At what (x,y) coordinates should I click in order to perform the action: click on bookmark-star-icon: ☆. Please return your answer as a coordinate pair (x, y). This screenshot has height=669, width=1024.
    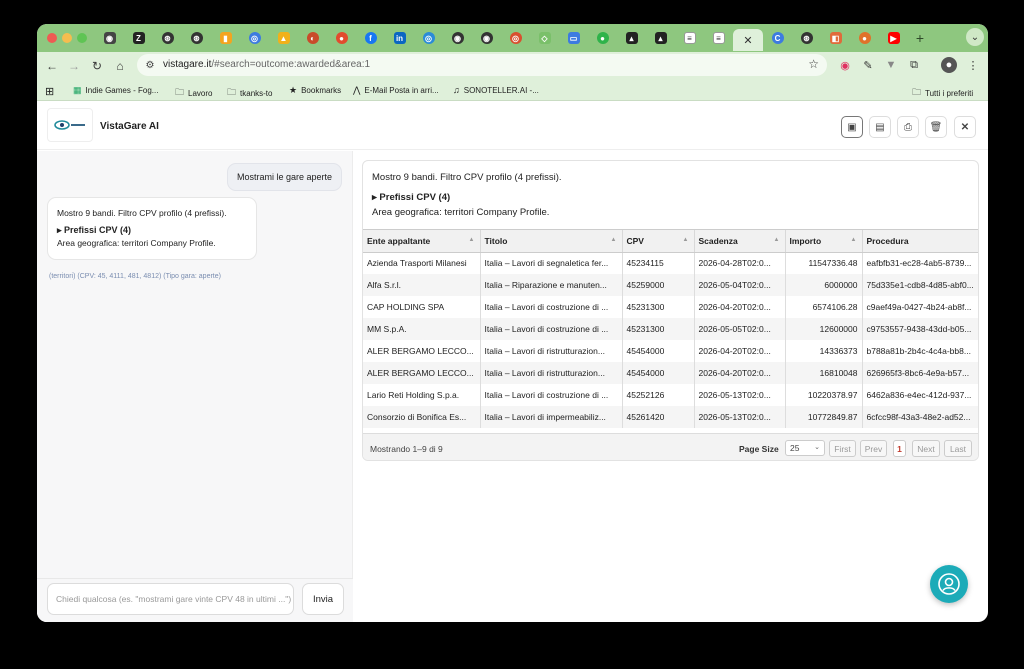
    Looking at the image, I should click on (813, 64).